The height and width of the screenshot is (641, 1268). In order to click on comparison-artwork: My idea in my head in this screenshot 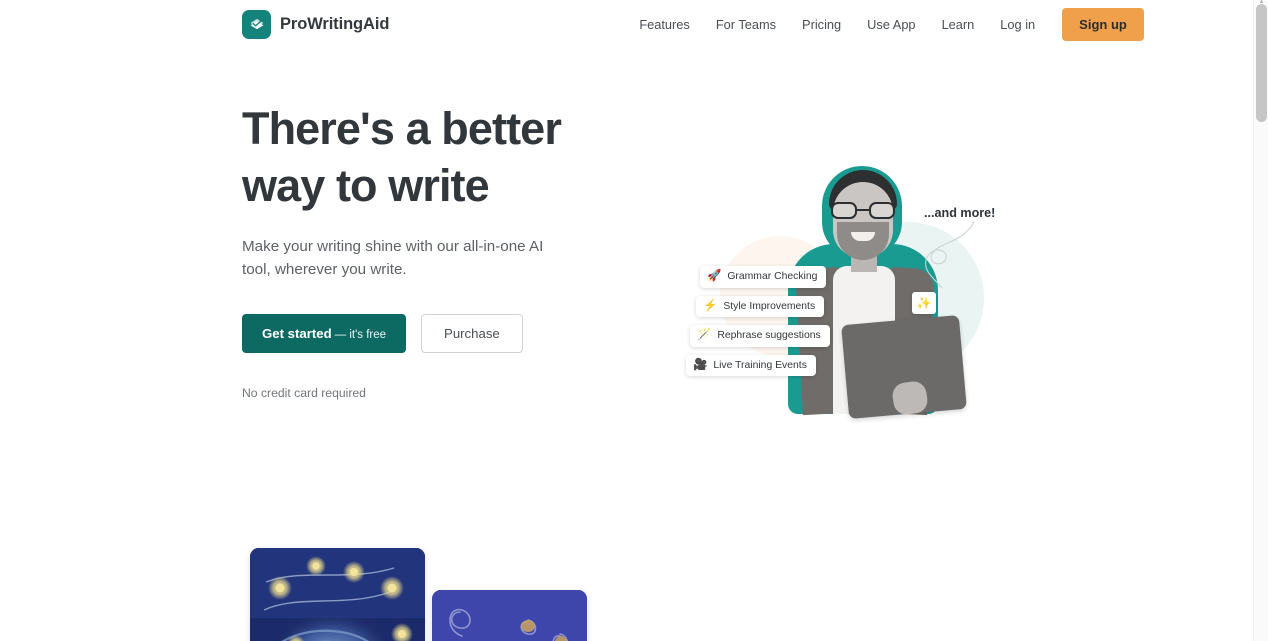, I will do `click(420, 594)`.